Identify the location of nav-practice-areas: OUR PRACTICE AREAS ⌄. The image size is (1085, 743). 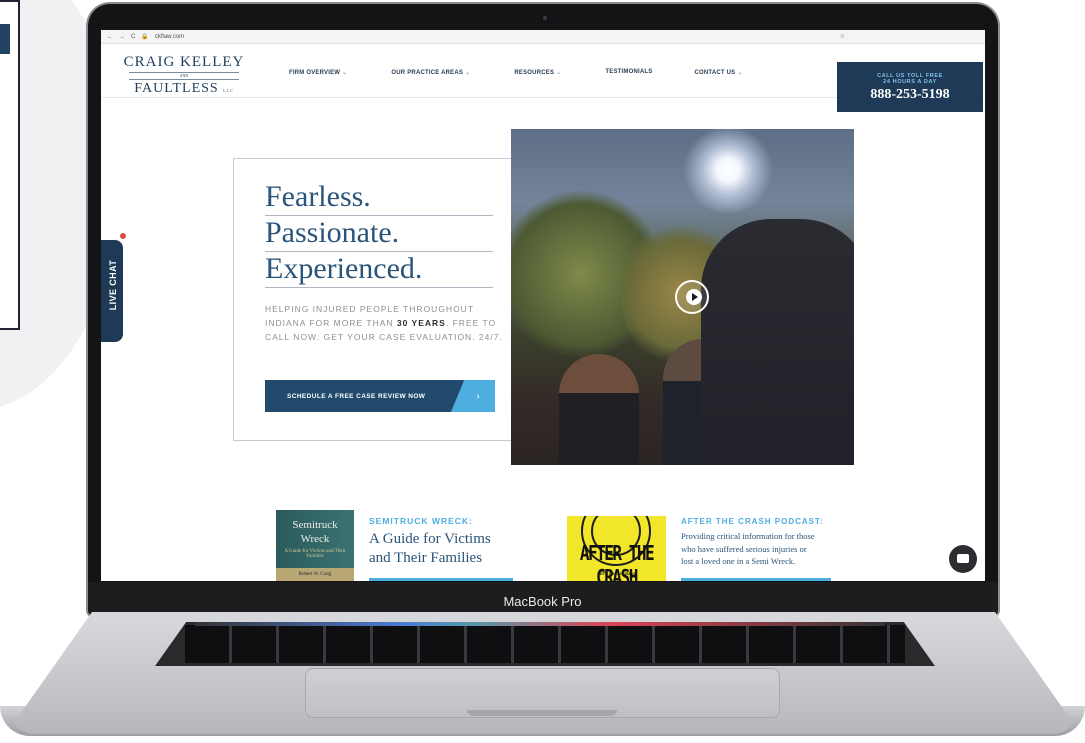
(430, 72).